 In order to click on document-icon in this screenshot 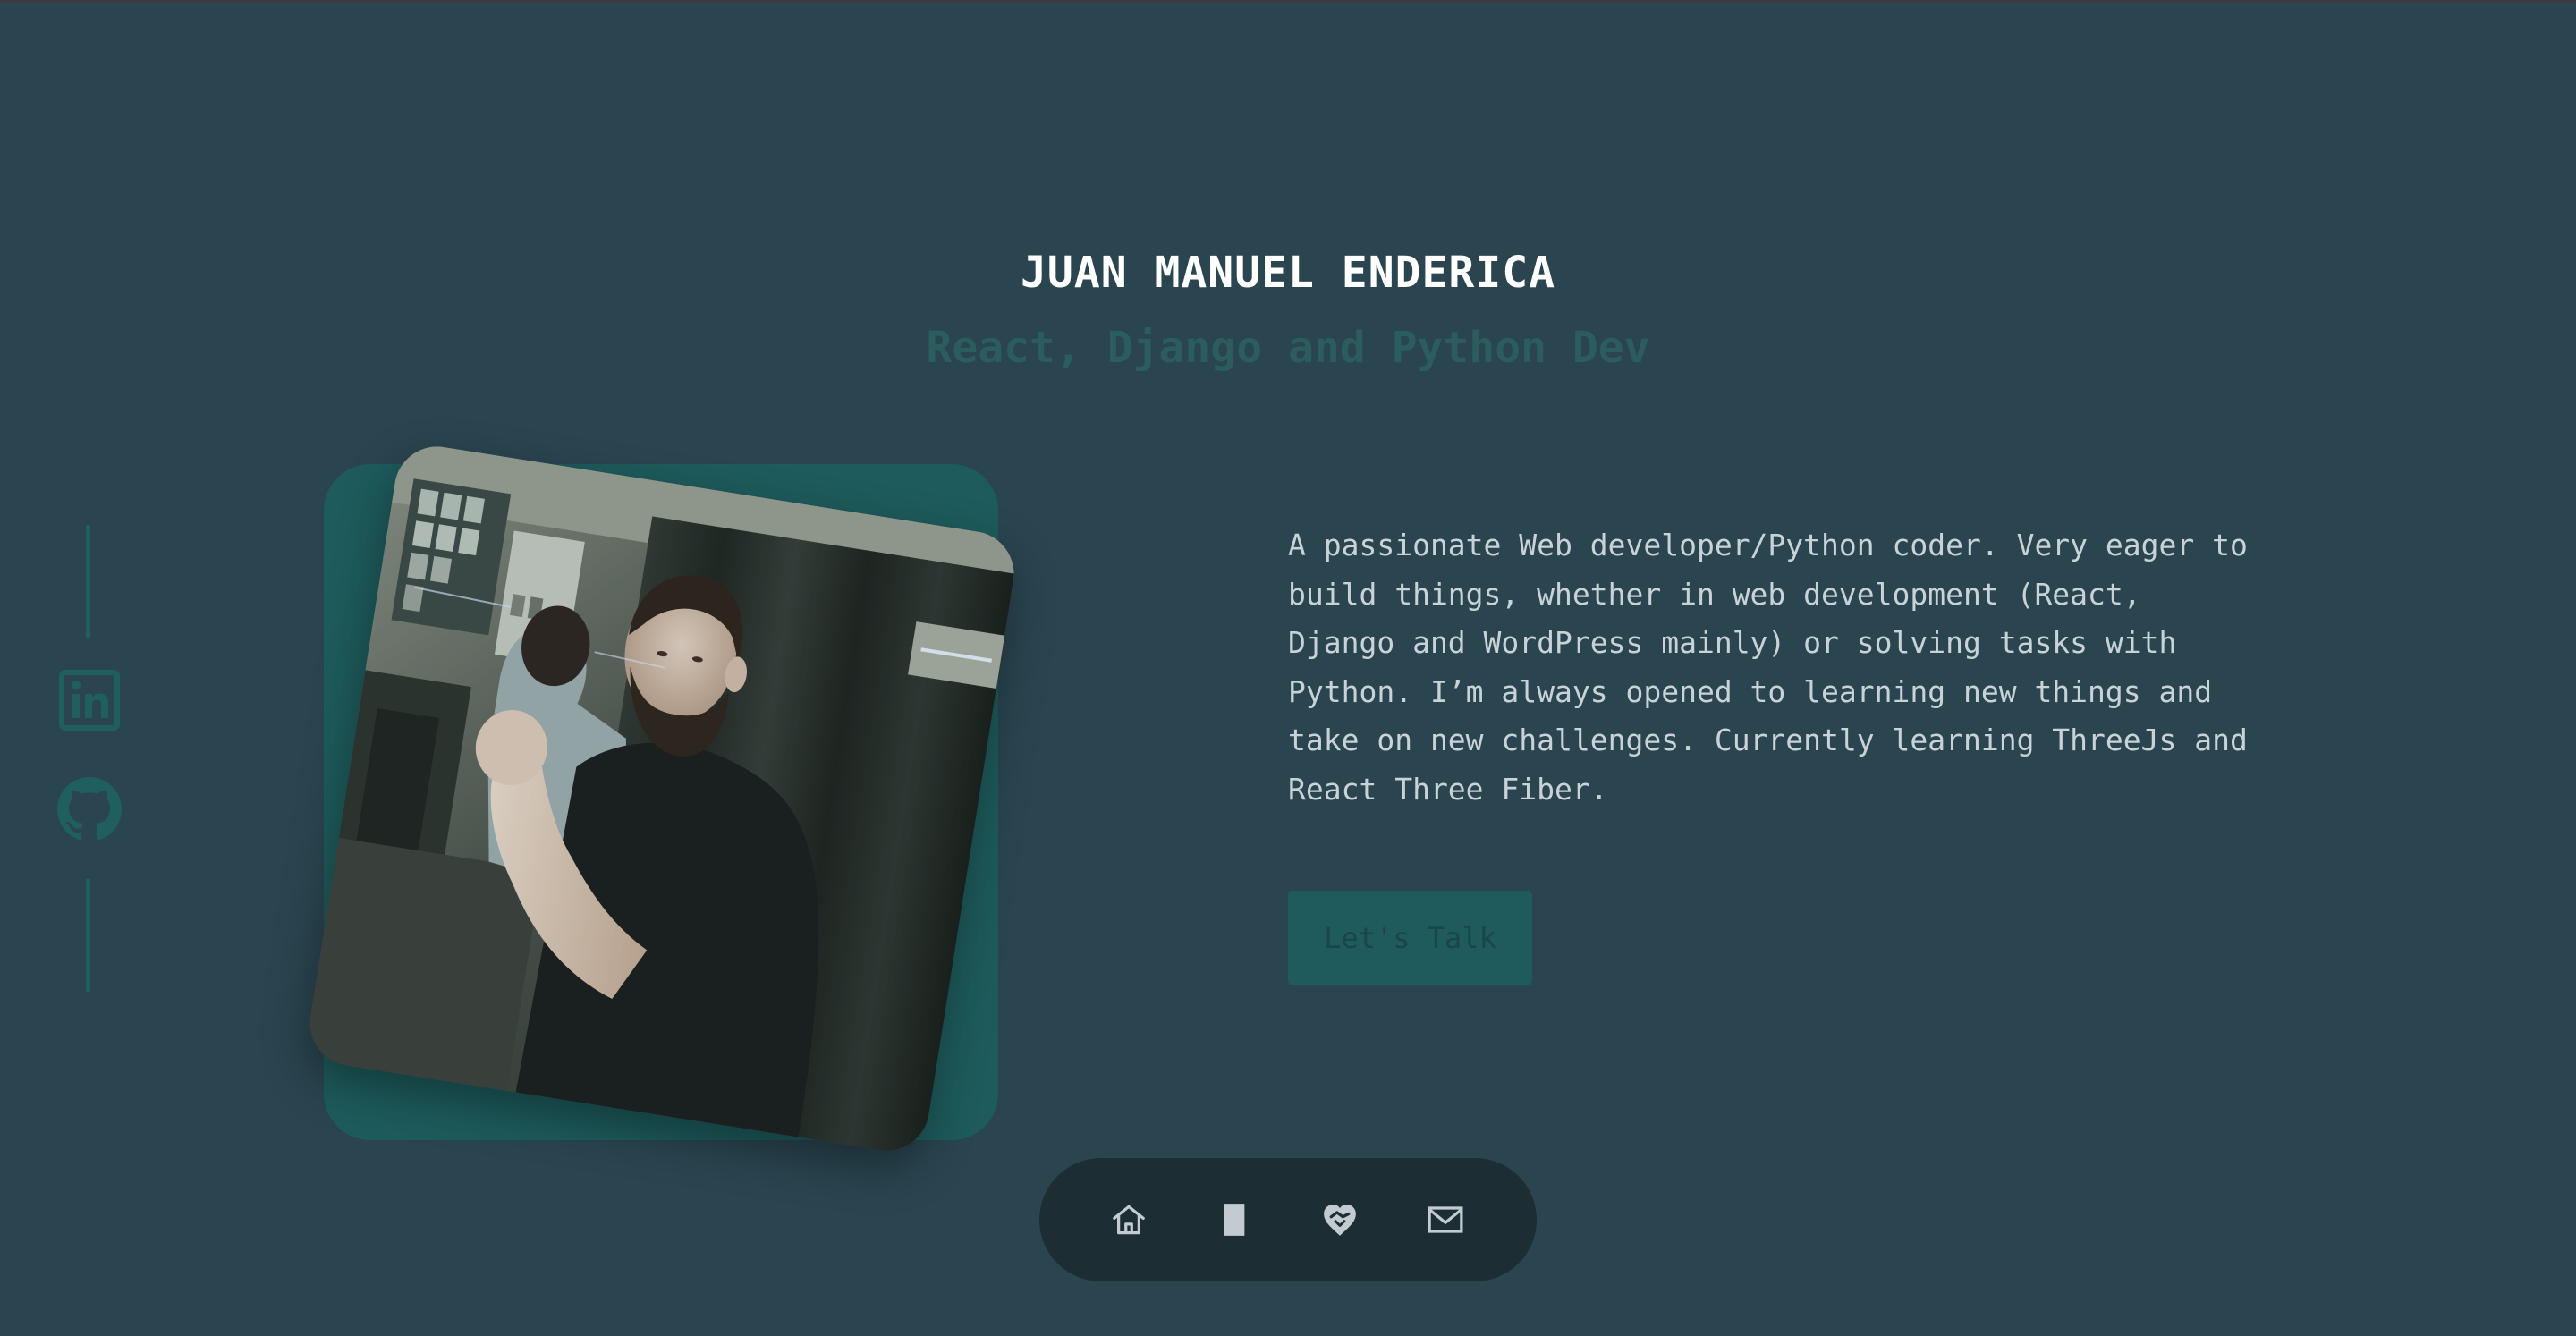, I will do `click(1234, 1220)`.